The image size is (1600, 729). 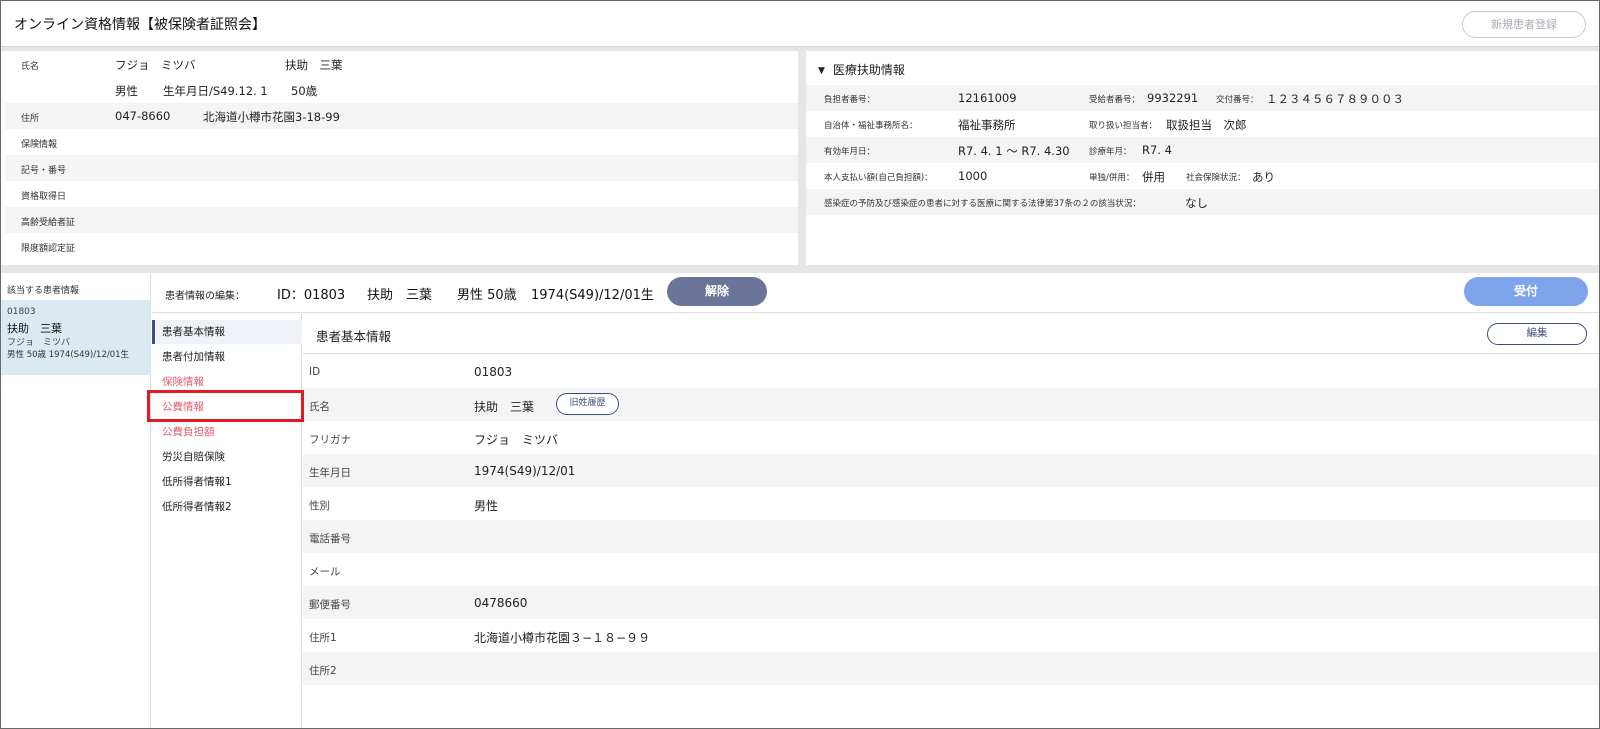 I want to click on detail-label: 住所1, so click(x=323, y=638).